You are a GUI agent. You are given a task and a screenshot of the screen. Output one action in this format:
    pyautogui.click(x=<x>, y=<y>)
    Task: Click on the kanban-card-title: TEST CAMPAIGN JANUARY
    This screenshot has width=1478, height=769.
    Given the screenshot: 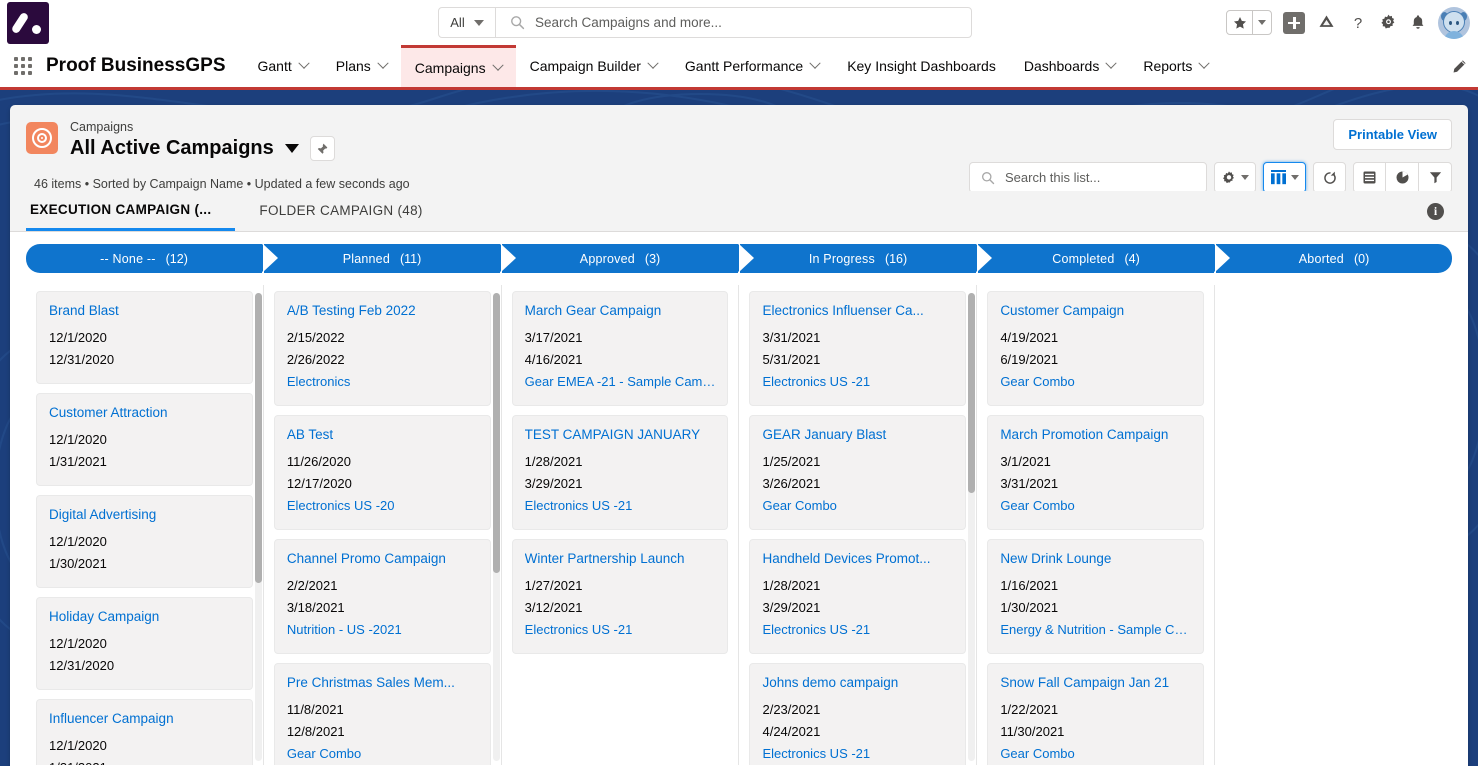 What is the action you would take?
    pyautogui.click(x=620, y=434)
    